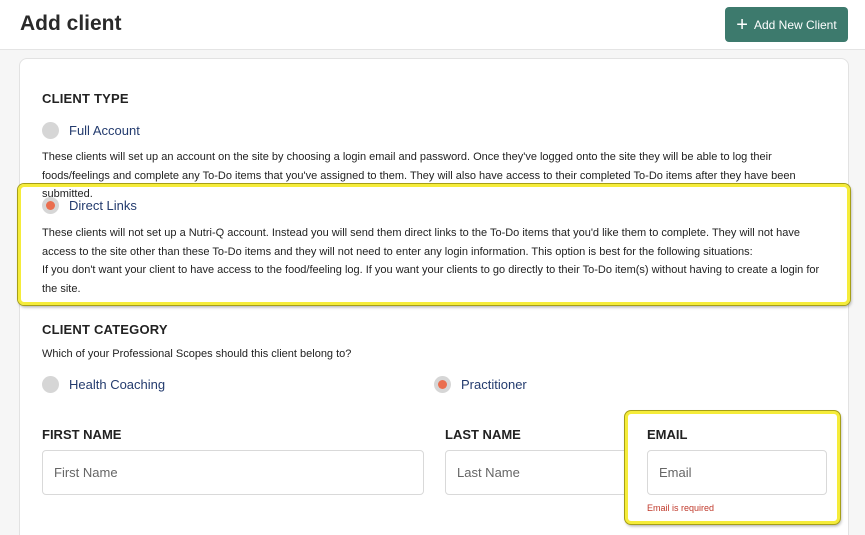  Describe the element at coordinates (537, 472) in the screenshot. I see `last-name-input: Last Name` at that location.